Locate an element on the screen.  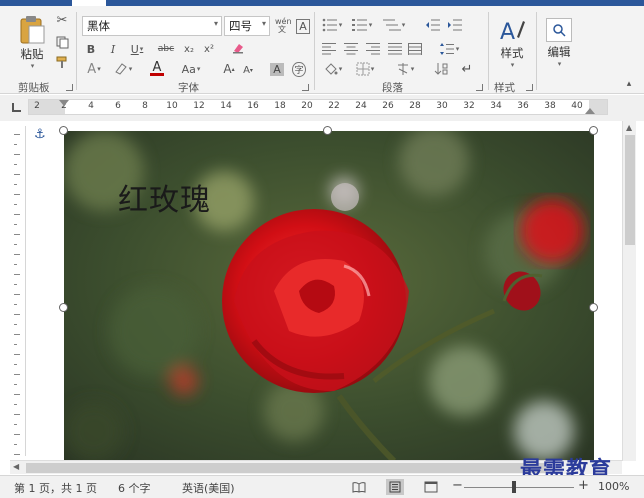
vertical-ruler is located at coordinates (18, 291).